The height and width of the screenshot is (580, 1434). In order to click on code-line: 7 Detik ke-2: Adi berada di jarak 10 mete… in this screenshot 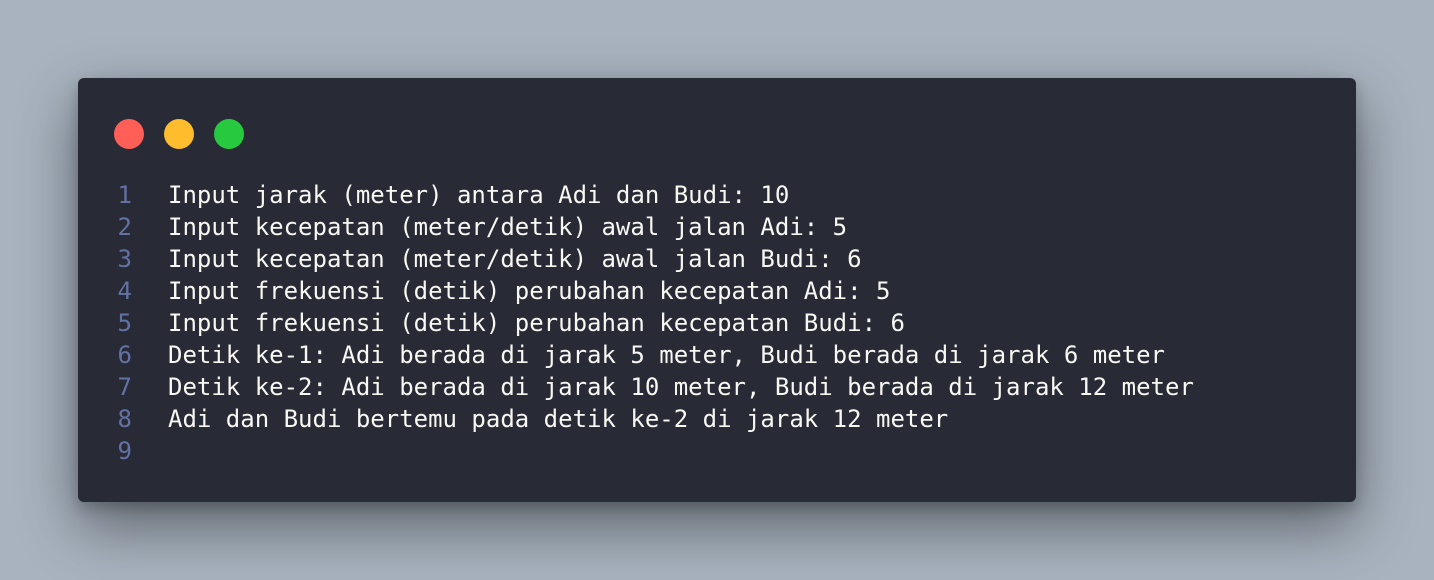, I will do `click(636, 387)`.